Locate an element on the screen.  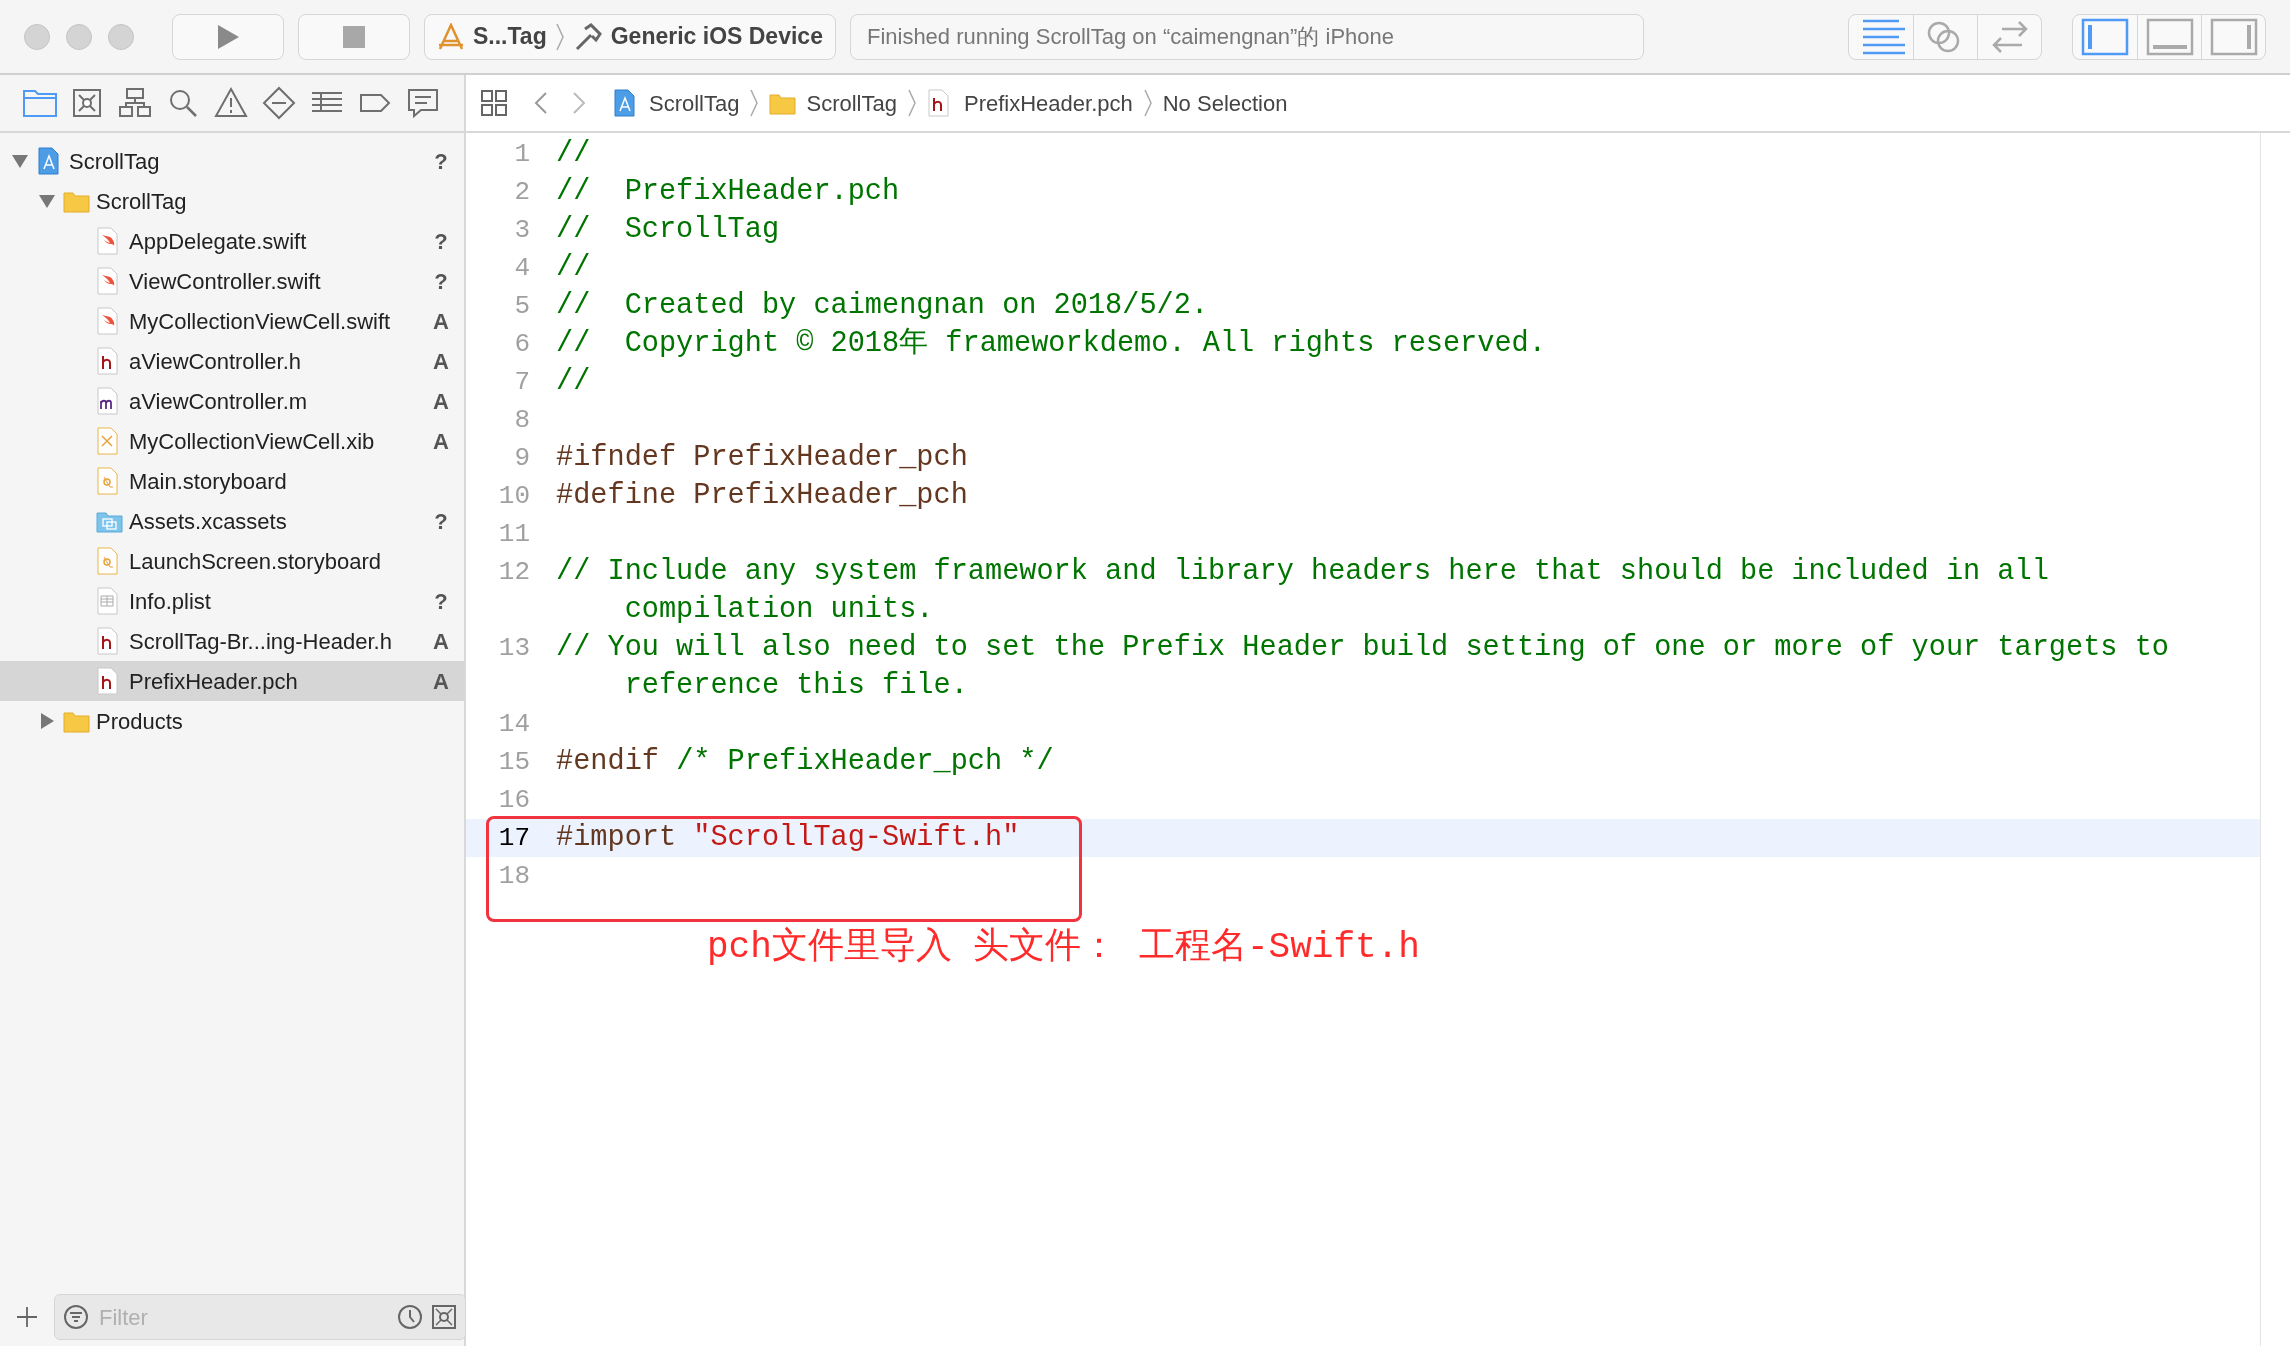
navigator-item: Assets.xcassets ? is located at coordinates (232, 521).